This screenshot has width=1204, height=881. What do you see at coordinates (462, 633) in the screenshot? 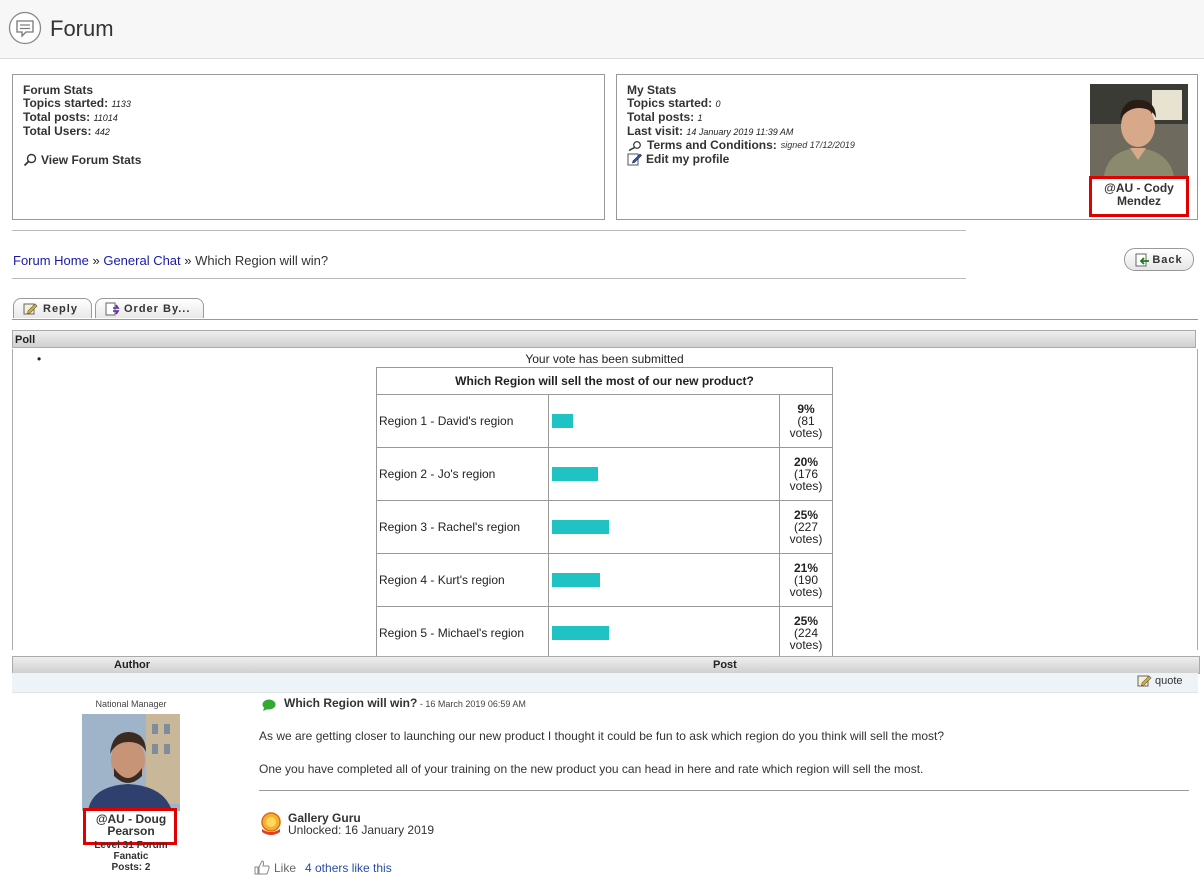
I see `poll-option-label: Region 5 - Michael's region` at bounding box center [462, 633].